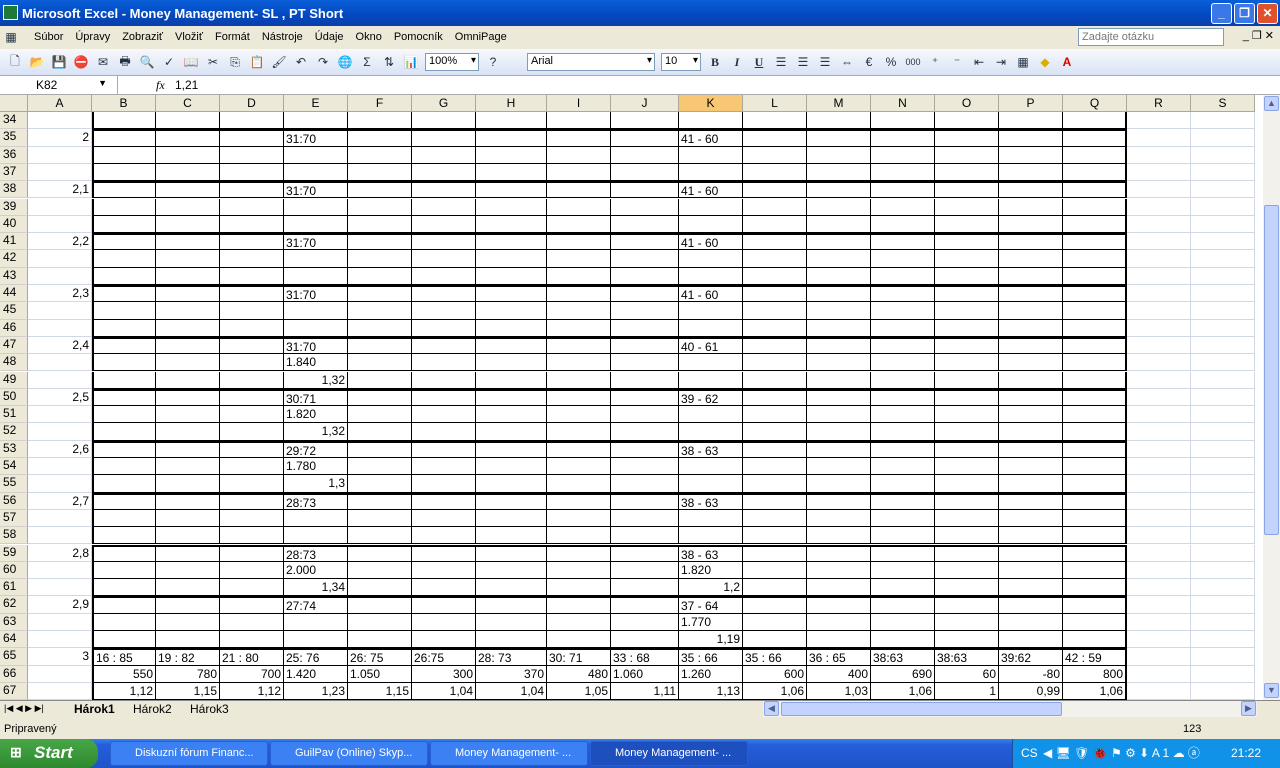  What do you see at coordinates (839, 553) in the screenshot?
I see `cell-M59` at bounding box center [839, 553].